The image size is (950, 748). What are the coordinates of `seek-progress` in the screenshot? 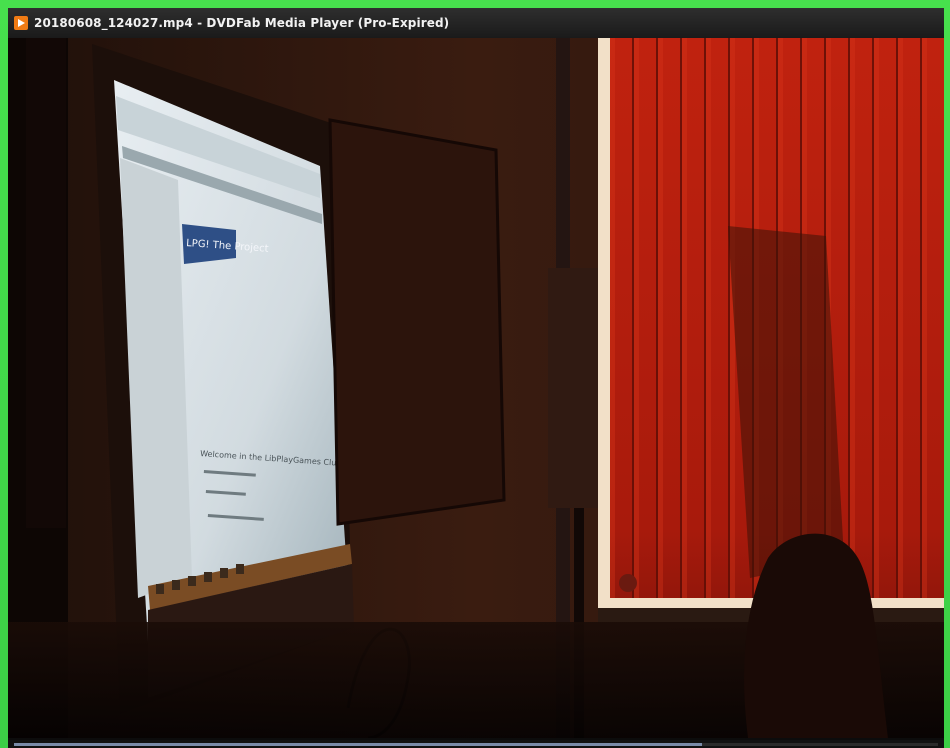 It's located at (358, 744).